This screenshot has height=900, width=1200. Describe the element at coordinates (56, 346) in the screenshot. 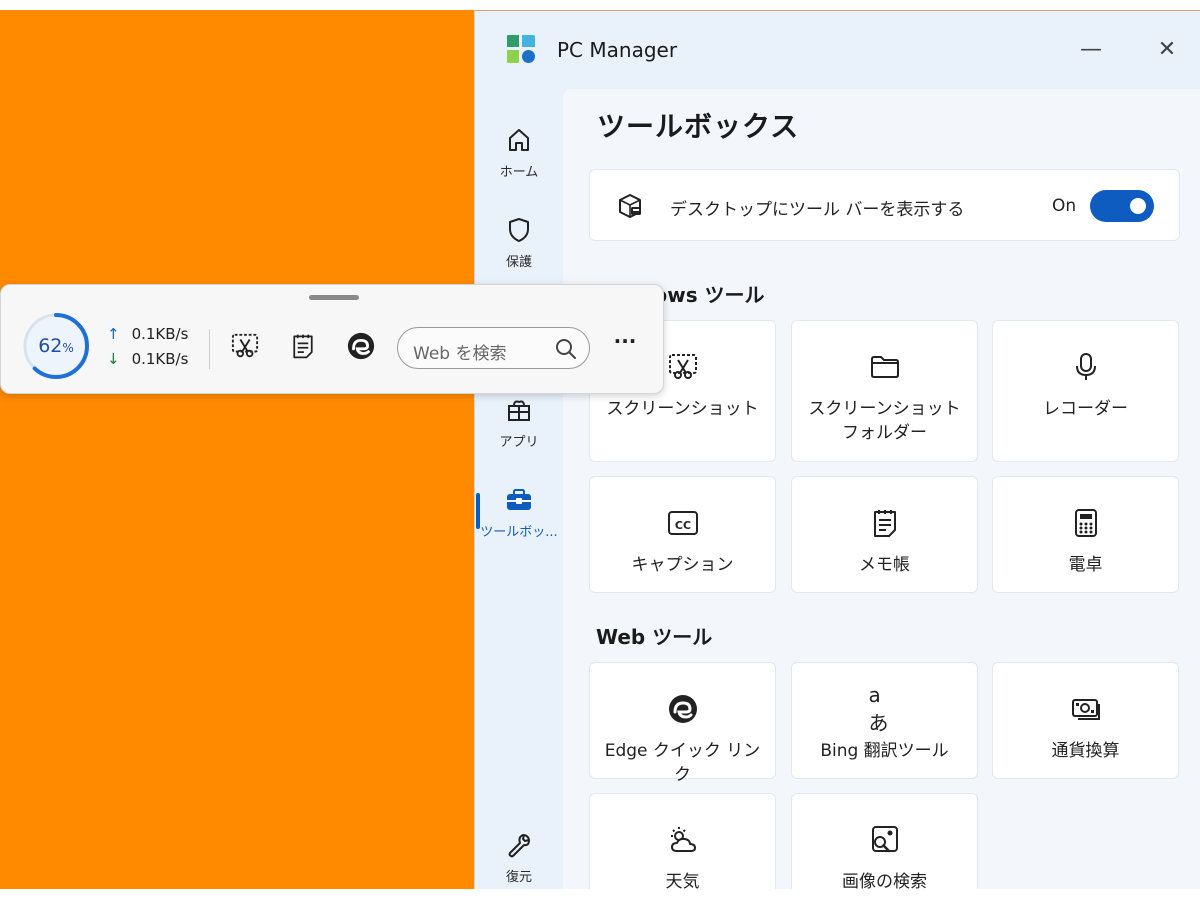

I see `memory-usage-text: 62%` at that location.